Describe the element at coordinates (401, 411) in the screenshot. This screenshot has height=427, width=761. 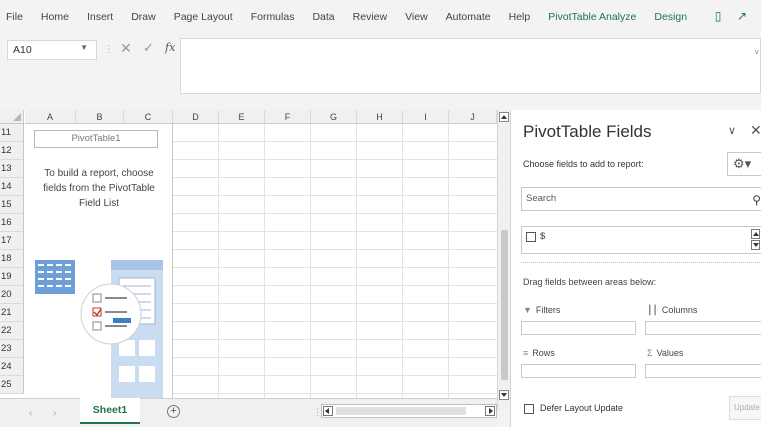
I see `horizontal-scroll-thumb` at that location.